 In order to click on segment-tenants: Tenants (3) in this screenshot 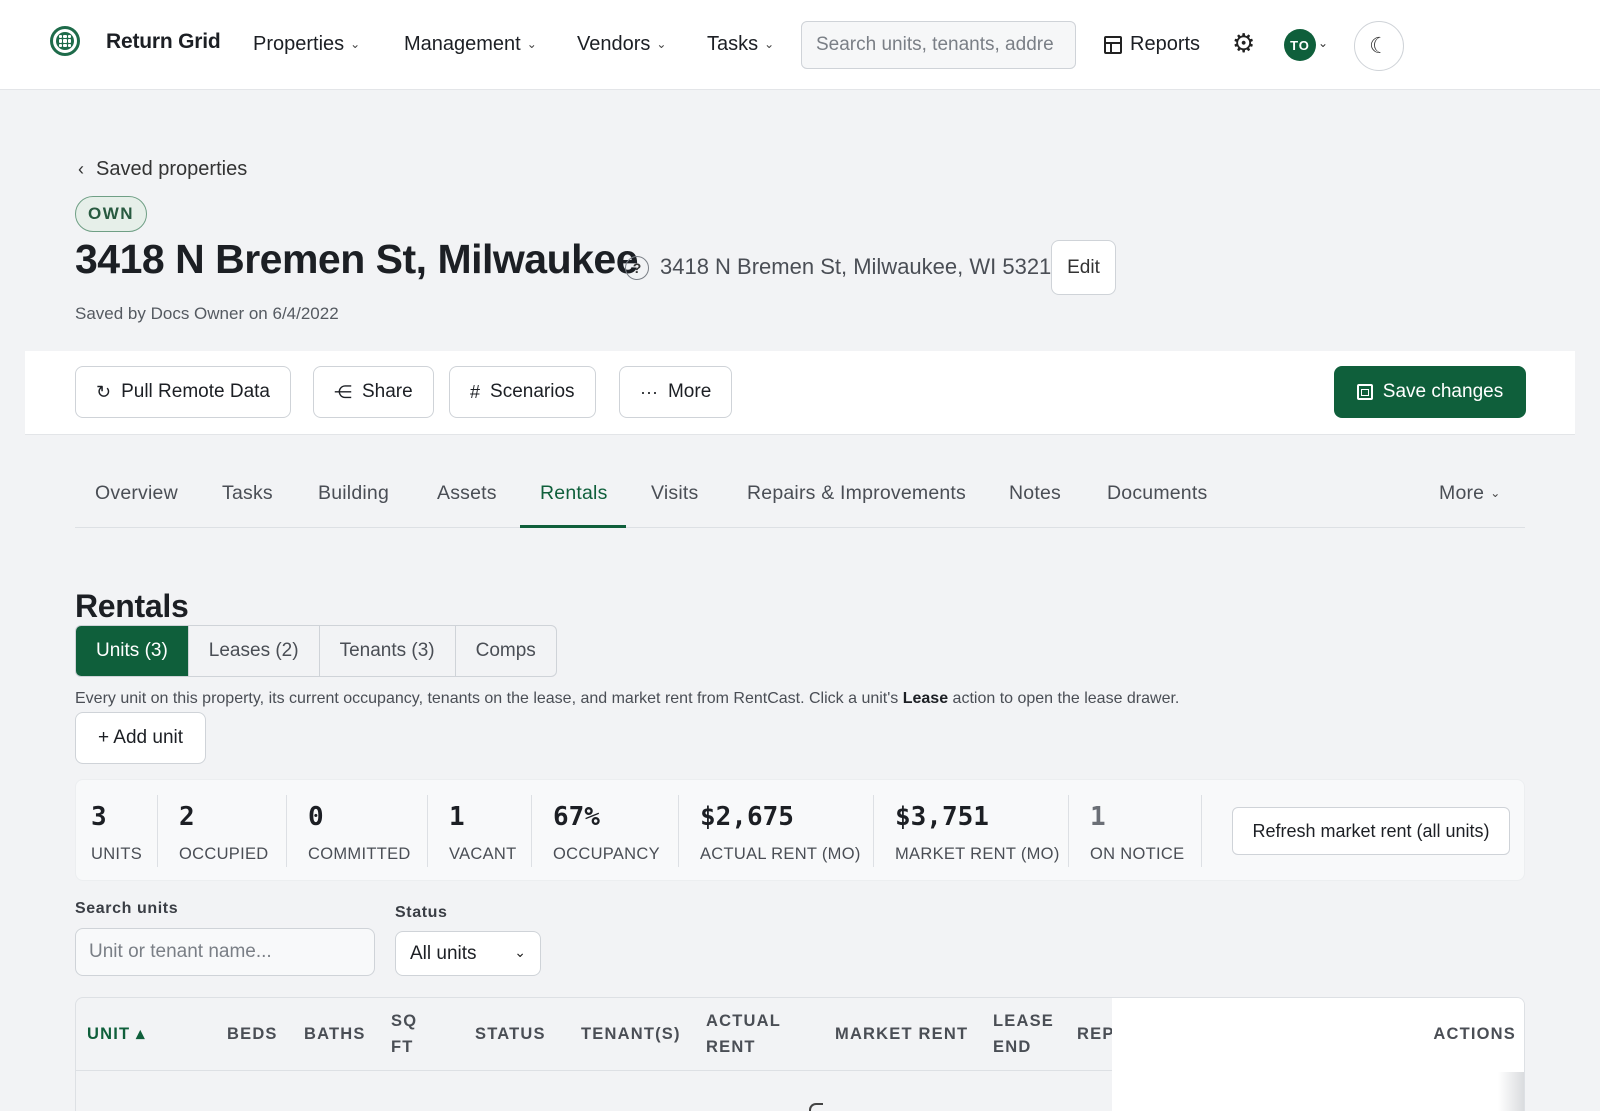, I will do `click(388, 651)`.